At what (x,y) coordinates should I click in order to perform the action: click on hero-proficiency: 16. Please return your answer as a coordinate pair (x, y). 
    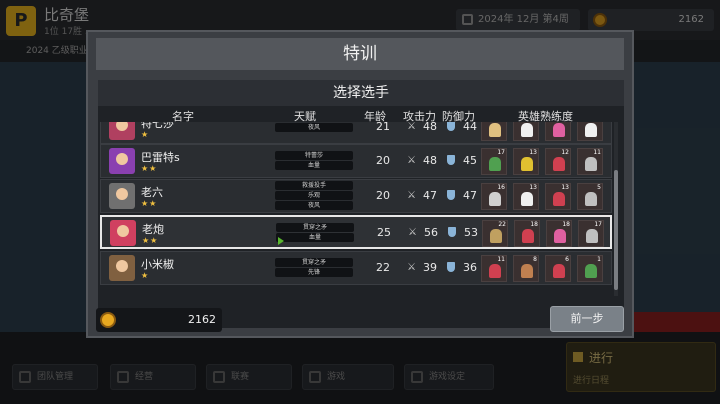
    Looking at the image, I should click on (501, 187).